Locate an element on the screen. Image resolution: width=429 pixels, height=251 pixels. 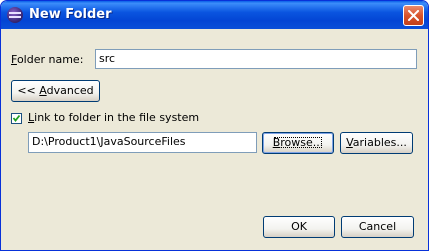
ok-button: OK is located at coordinates (299, 227).